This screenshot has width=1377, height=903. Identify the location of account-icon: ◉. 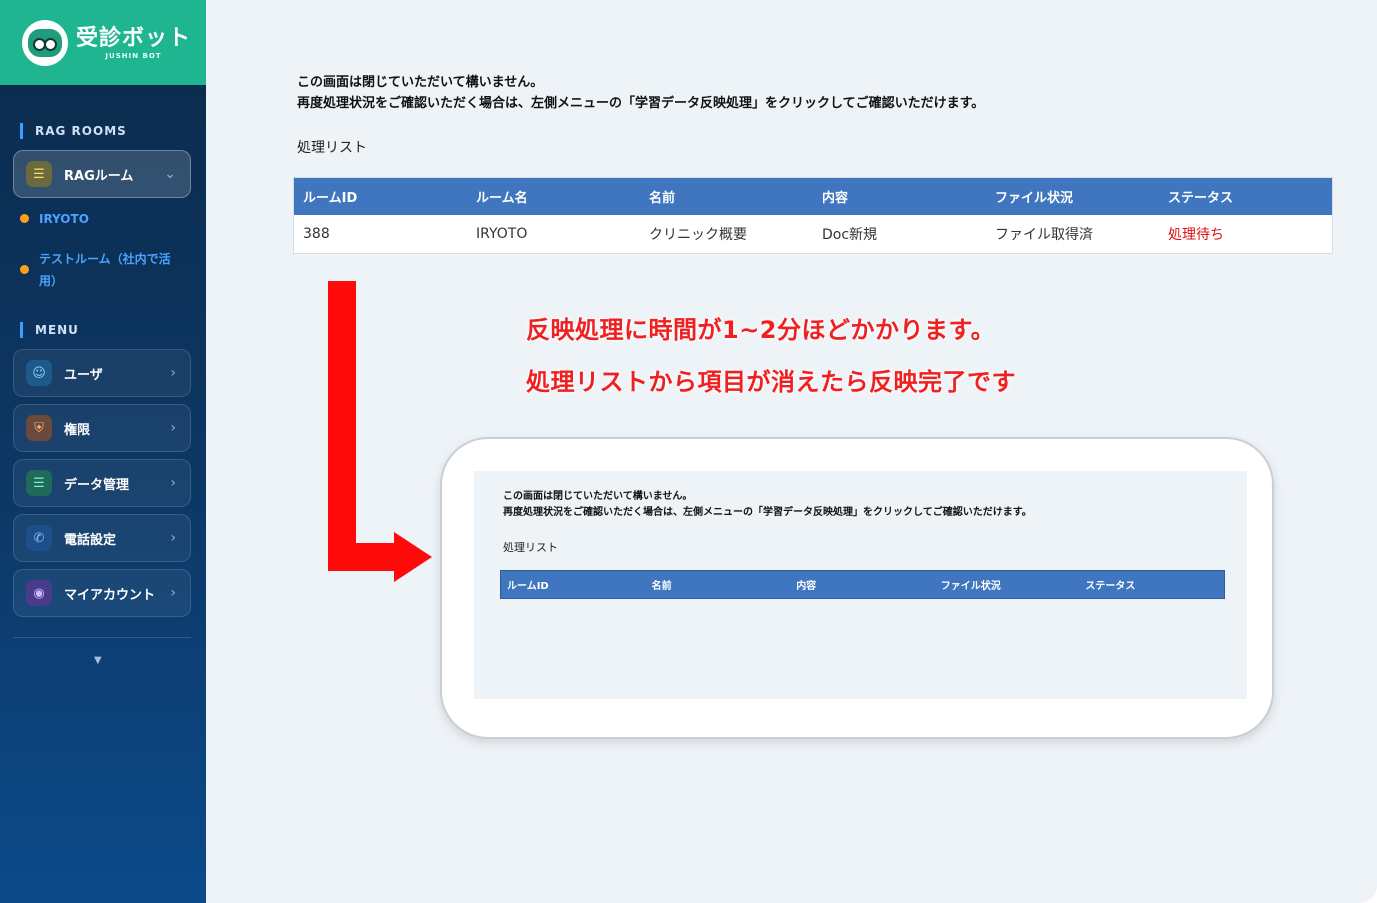
(39, 593).